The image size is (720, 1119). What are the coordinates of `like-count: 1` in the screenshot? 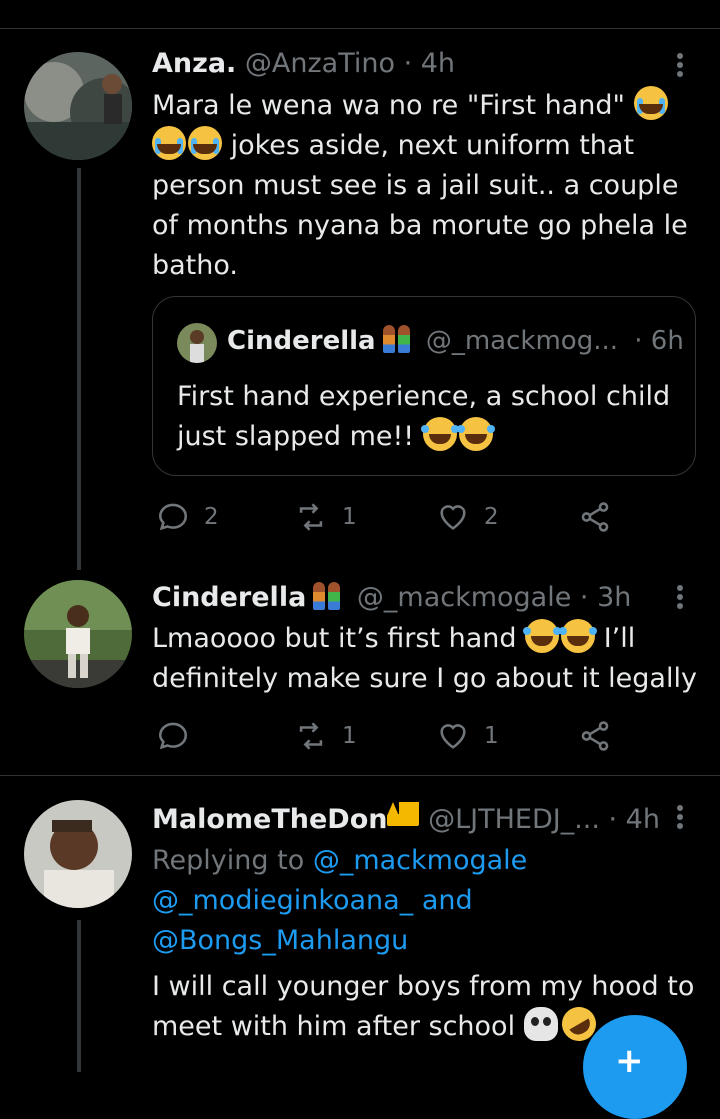 It's located at (491, 736).